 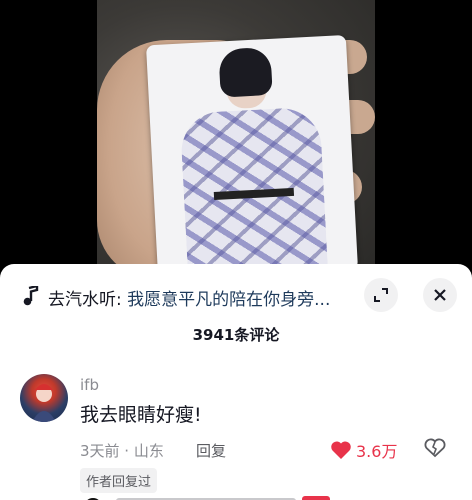 I want to click on close-button, so click(x=440, y=295).